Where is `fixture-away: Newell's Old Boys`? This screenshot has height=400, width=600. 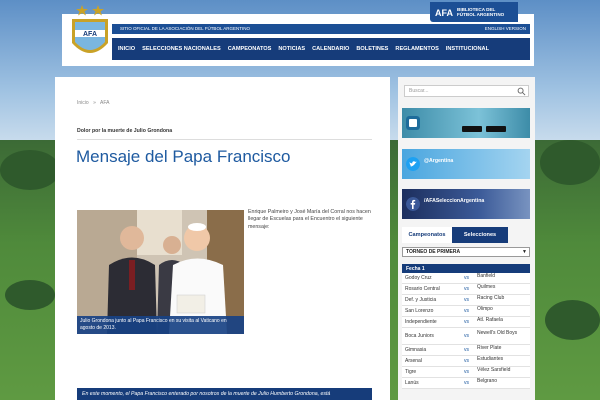 fixture-away: Newell's Old Boys is located at coordinates (497, 333).